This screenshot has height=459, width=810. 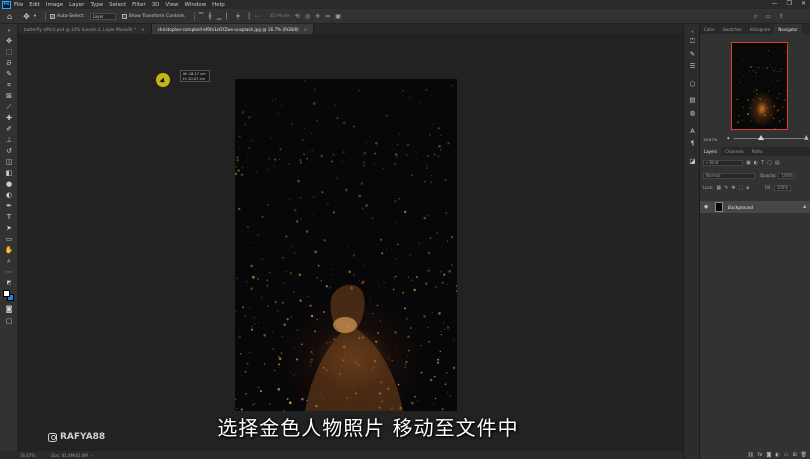 I want to click on paragraph-icon: ¶, so click(x=692, y=143).